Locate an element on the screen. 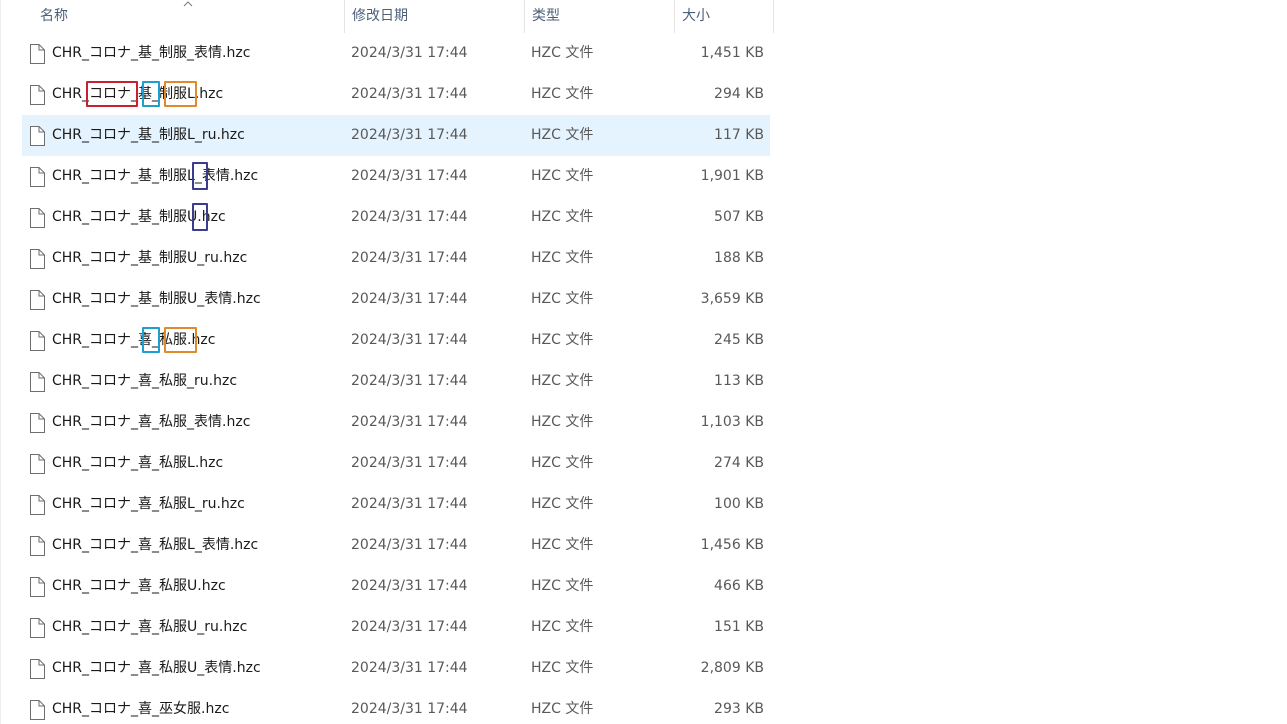  column-header-date-label: 修改日期 is located at coordinates (380, 16).